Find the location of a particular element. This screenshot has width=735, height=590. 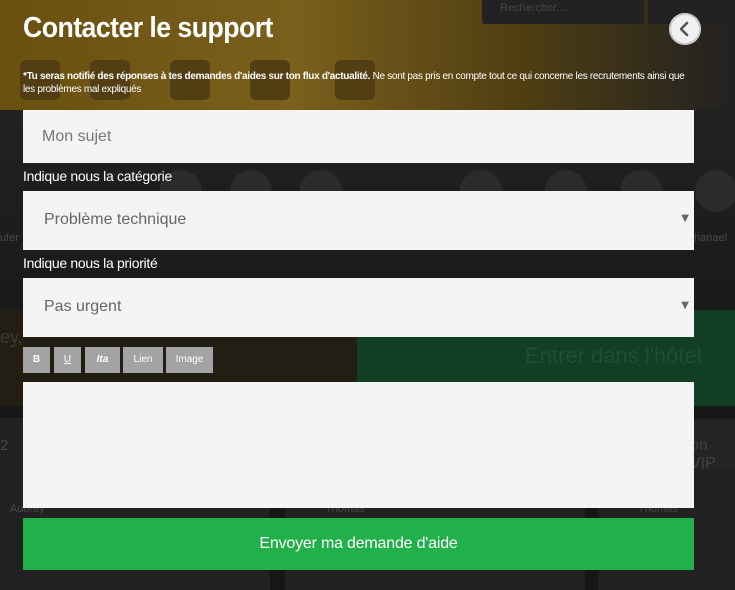

italic-button: Ita is located at coordinates (102, 360).